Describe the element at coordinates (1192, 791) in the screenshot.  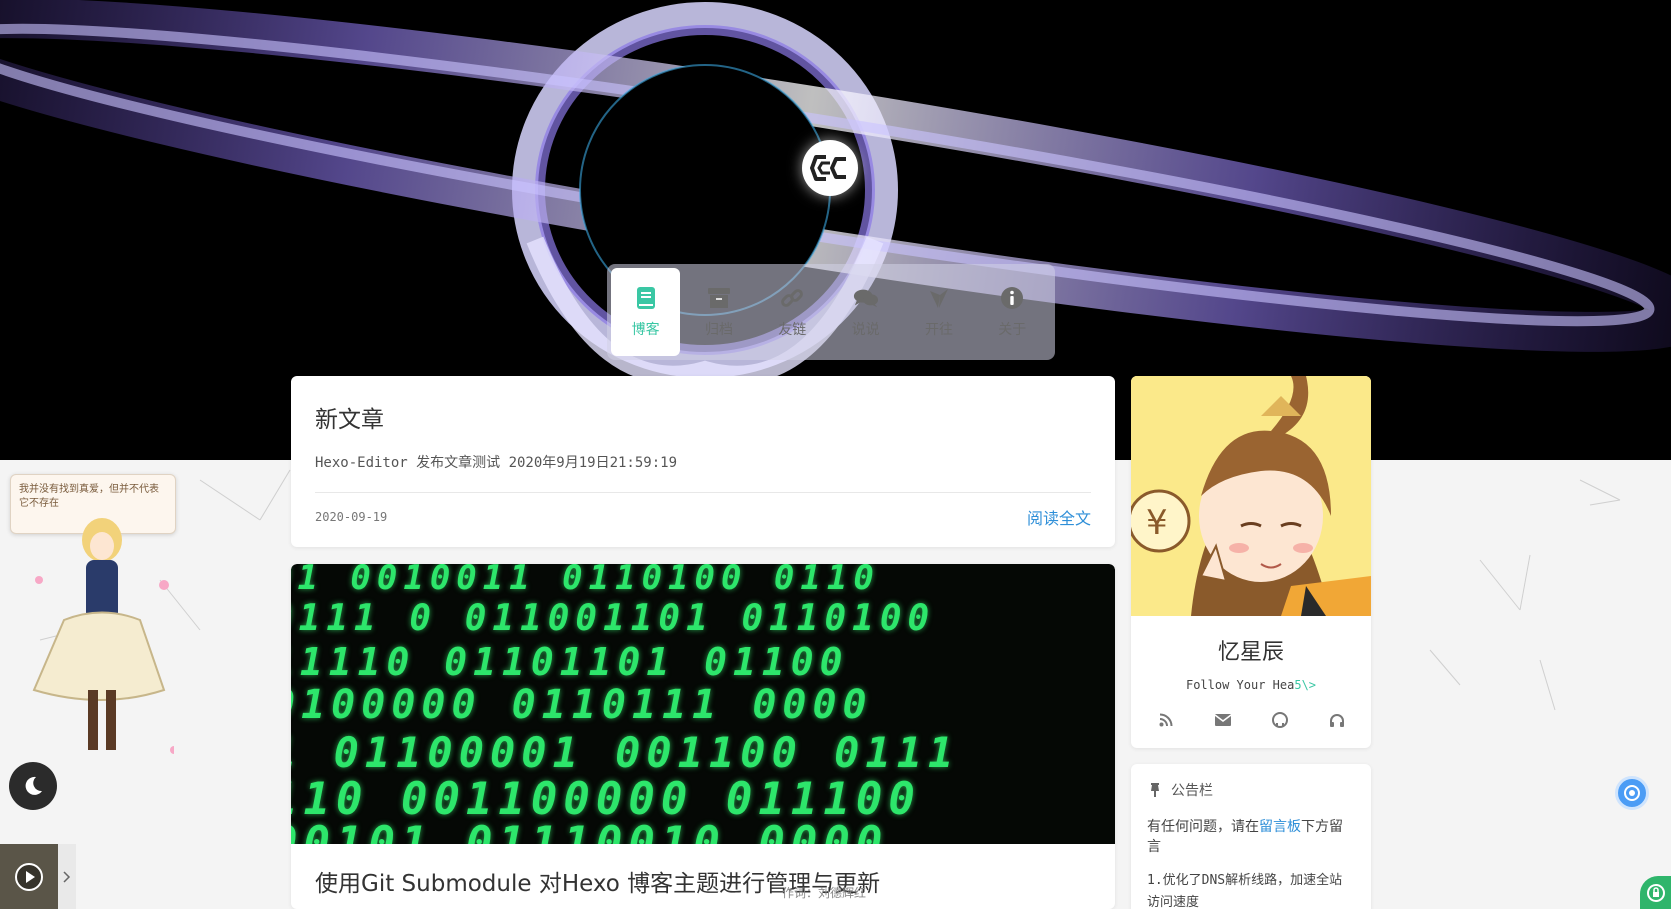
I see `notice-title: 公告栏` at that location.